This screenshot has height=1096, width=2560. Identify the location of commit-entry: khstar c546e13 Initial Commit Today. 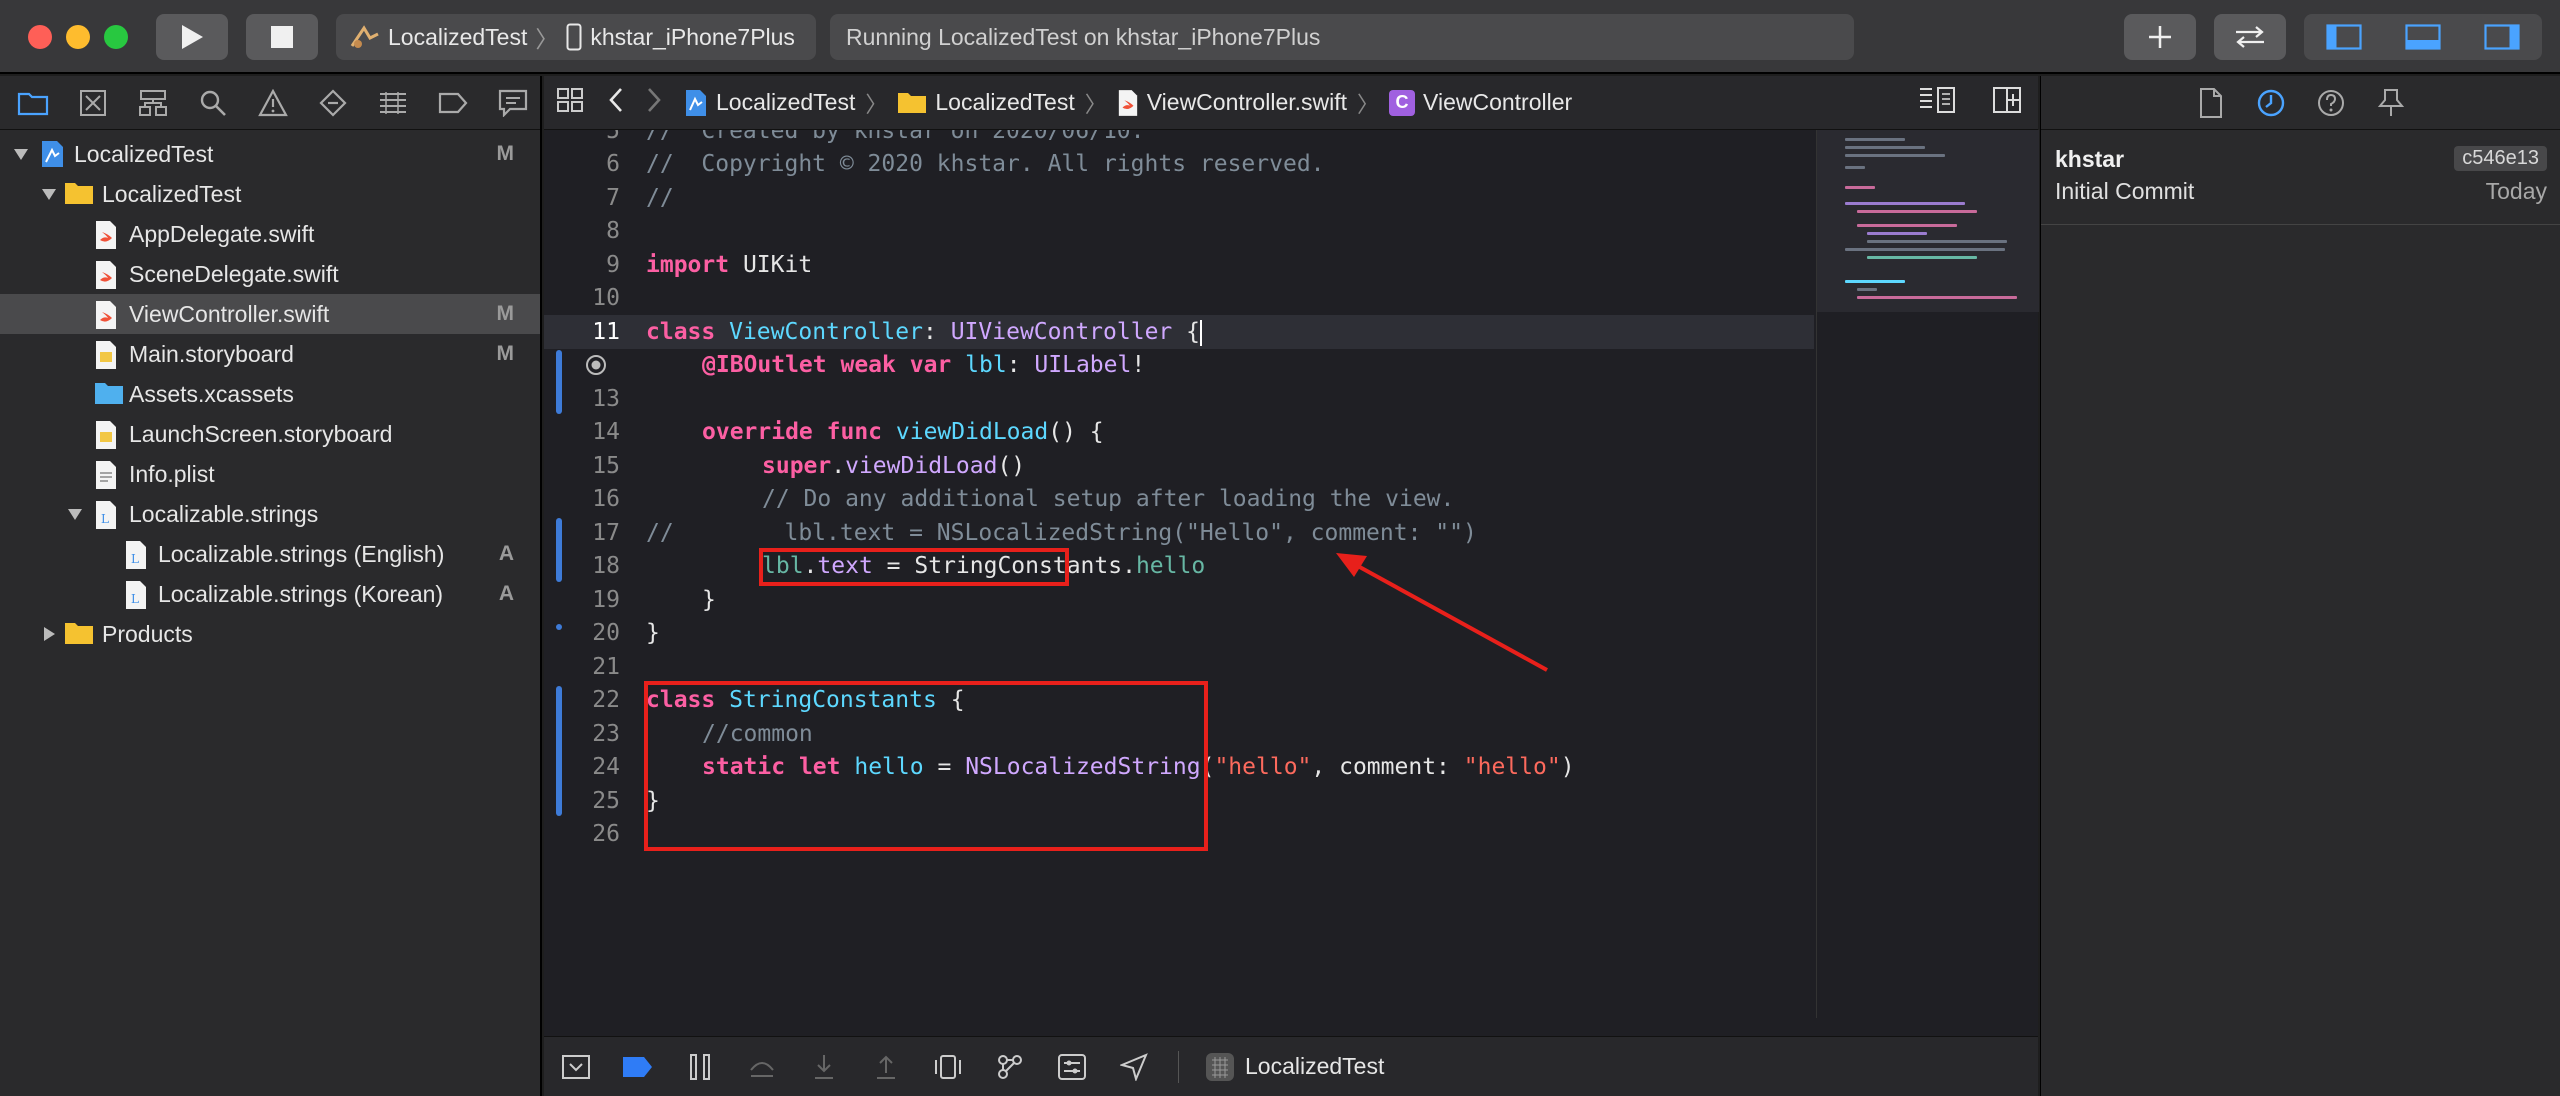
(2301, 181).